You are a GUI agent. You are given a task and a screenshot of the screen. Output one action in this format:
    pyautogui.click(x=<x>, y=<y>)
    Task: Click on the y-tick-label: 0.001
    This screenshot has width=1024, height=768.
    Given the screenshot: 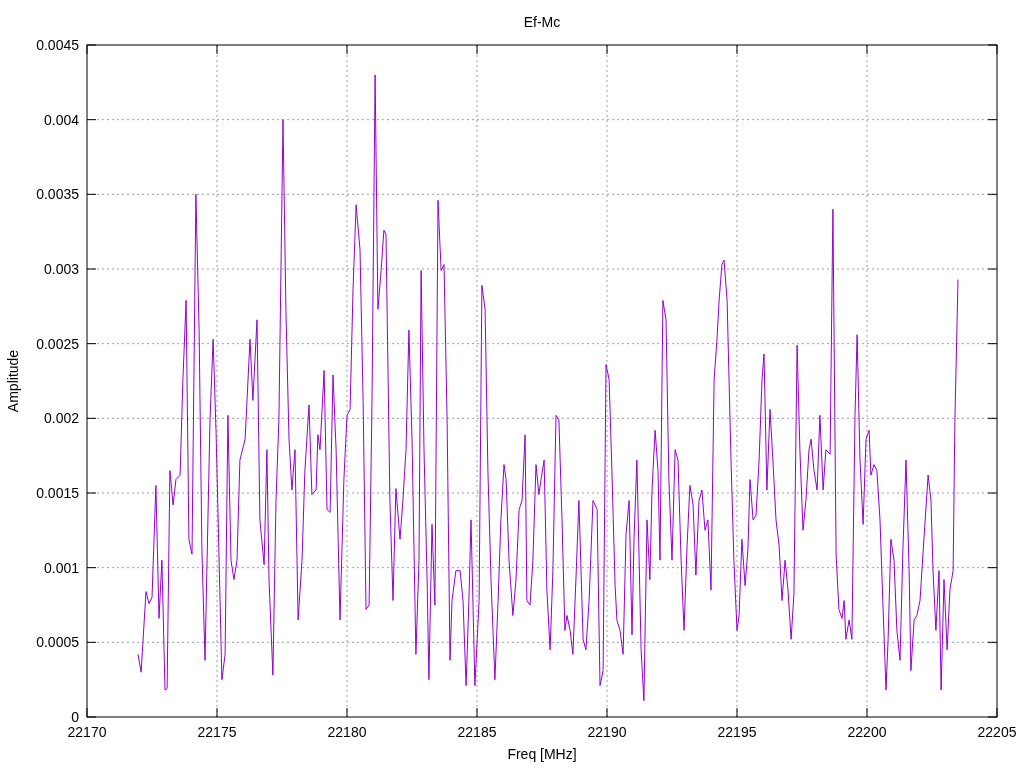 What is the action you would take?
    pyautogui.click(x=61, y=567)
    